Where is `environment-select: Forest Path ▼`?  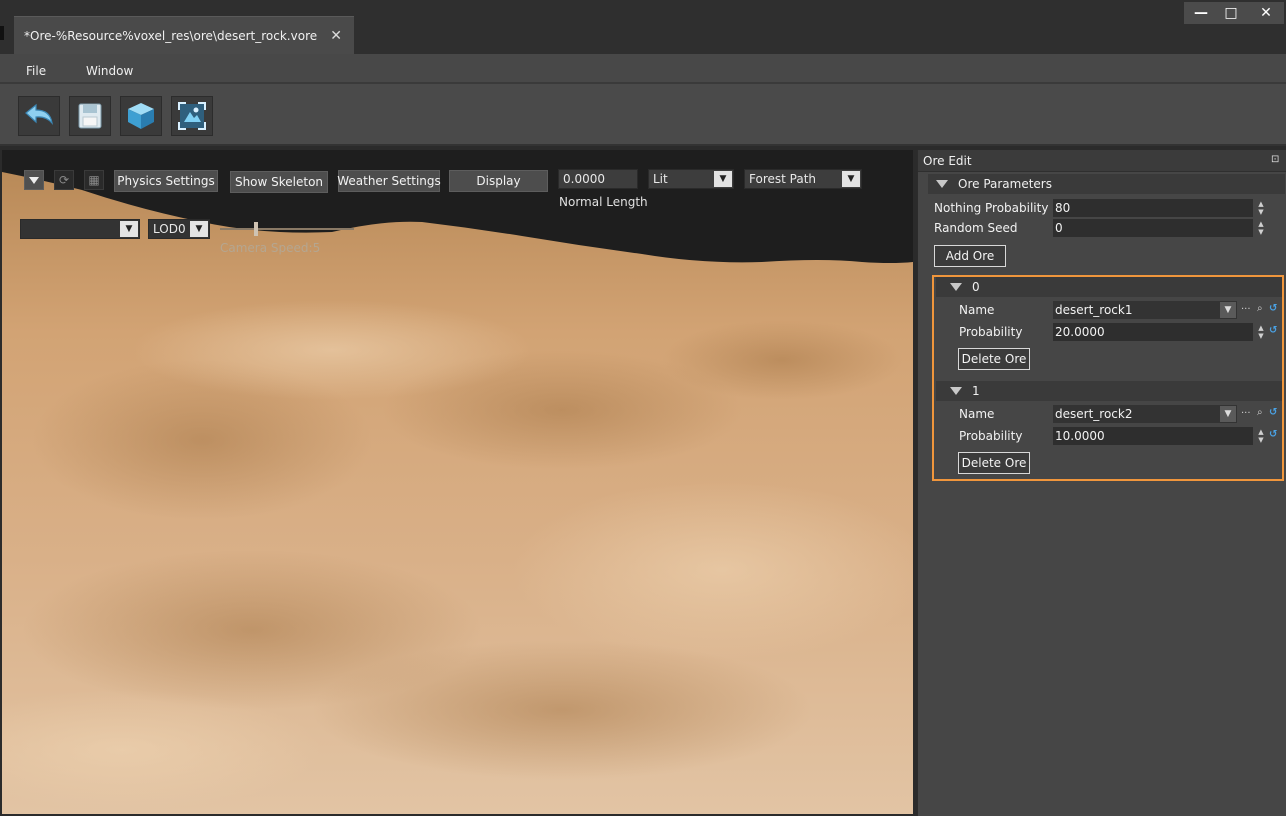 environment-select: Forest Path ▼ is located at coordinates (803, 179).